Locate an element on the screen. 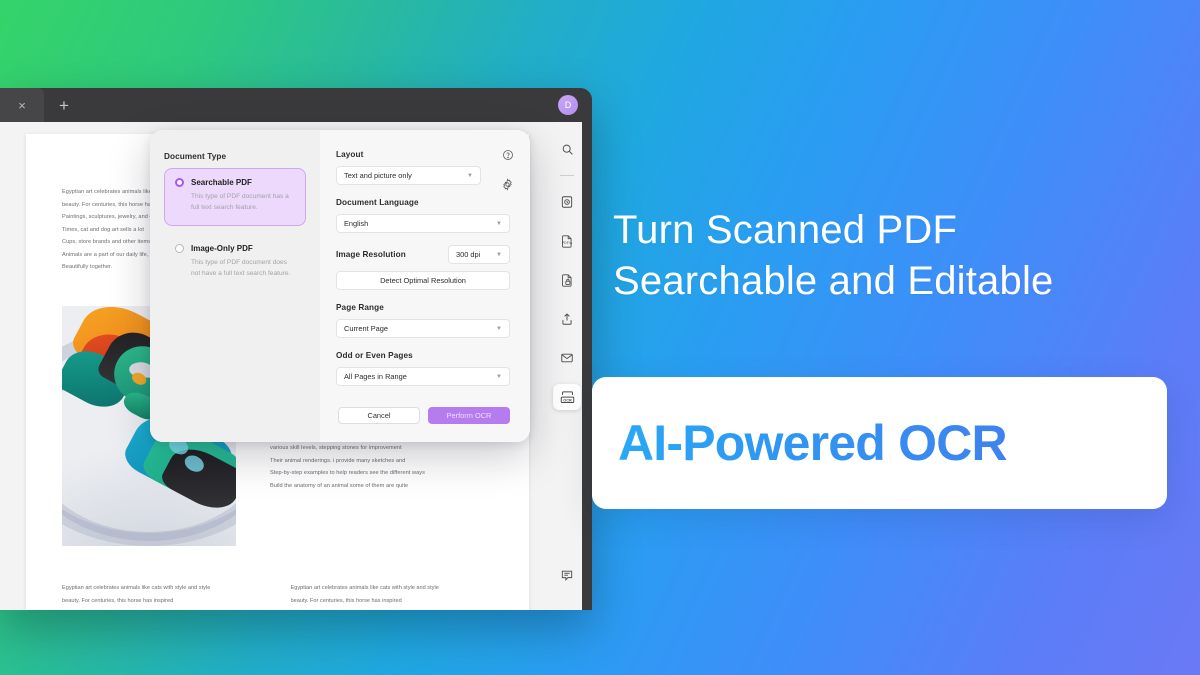 The image size is (1200, 675). detect-optimal-resolution-button: Detect Optimal Resolution is located at coordinates (423, 280).